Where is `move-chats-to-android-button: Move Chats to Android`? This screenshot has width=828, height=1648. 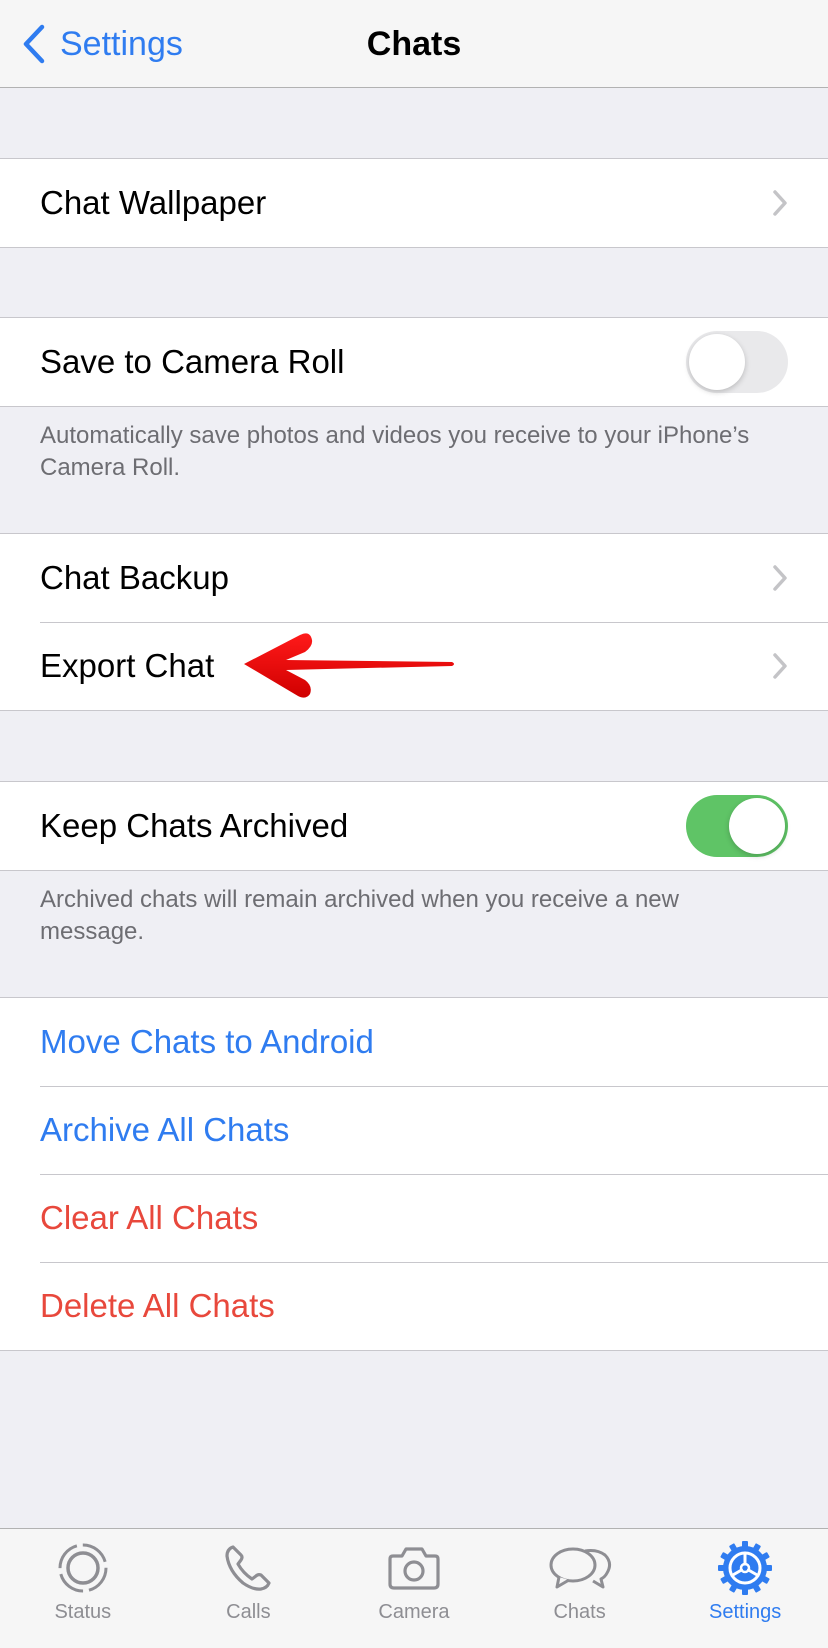
move-chats-to-android-button: Move Chats to Android is located at coordinates (414, 1042).